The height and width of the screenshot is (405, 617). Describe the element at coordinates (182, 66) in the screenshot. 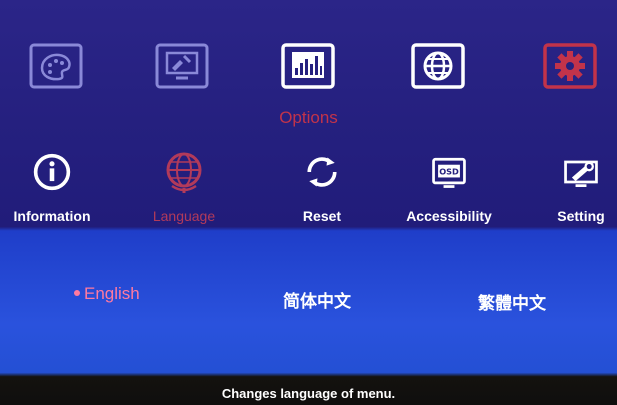

I see `display-tools-icon` at that location.